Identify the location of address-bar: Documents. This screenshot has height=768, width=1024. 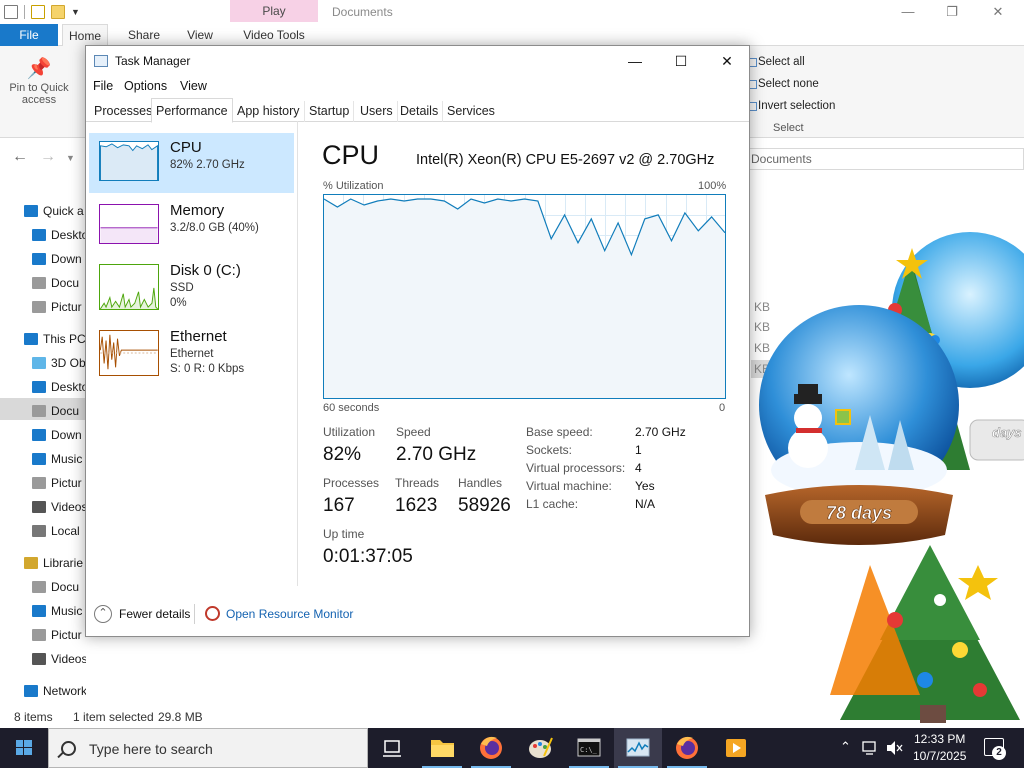
(886, 159).